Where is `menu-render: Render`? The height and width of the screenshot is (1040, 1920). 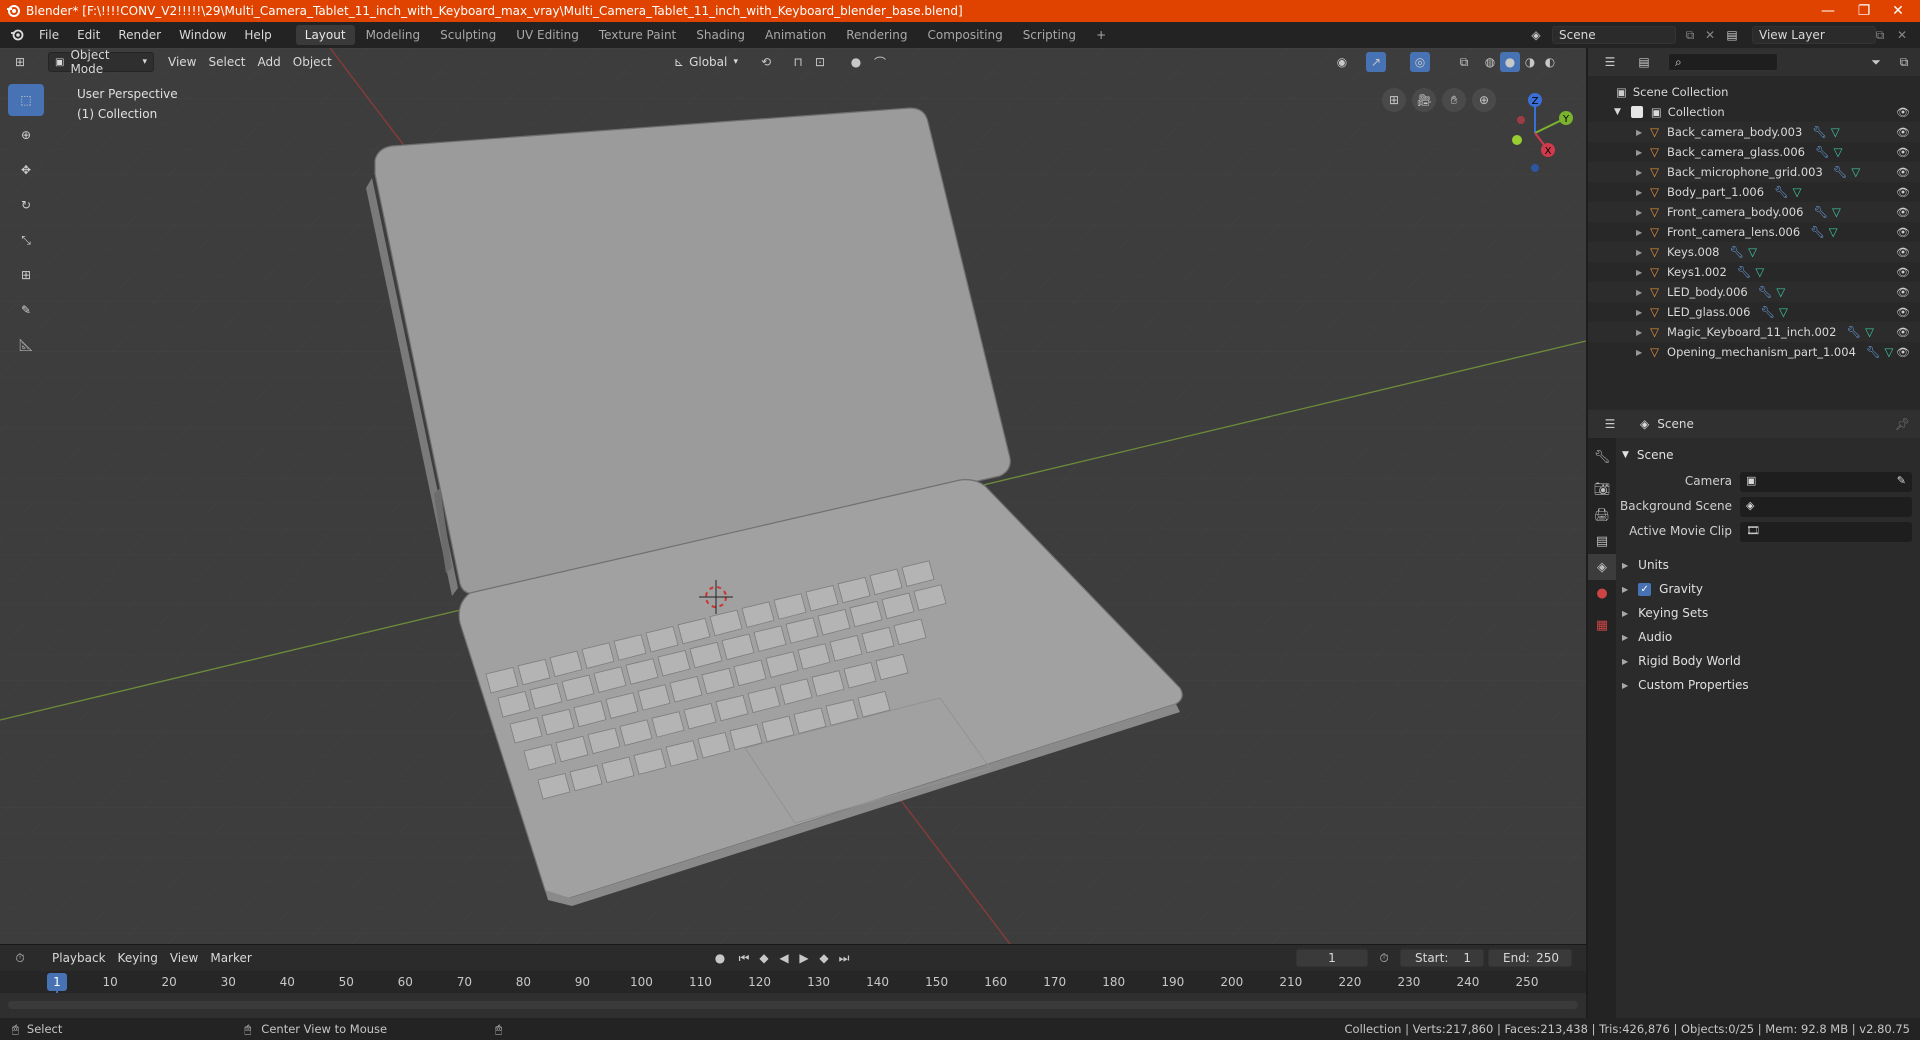 menu-render: Render is located at coordinates (139, 35).